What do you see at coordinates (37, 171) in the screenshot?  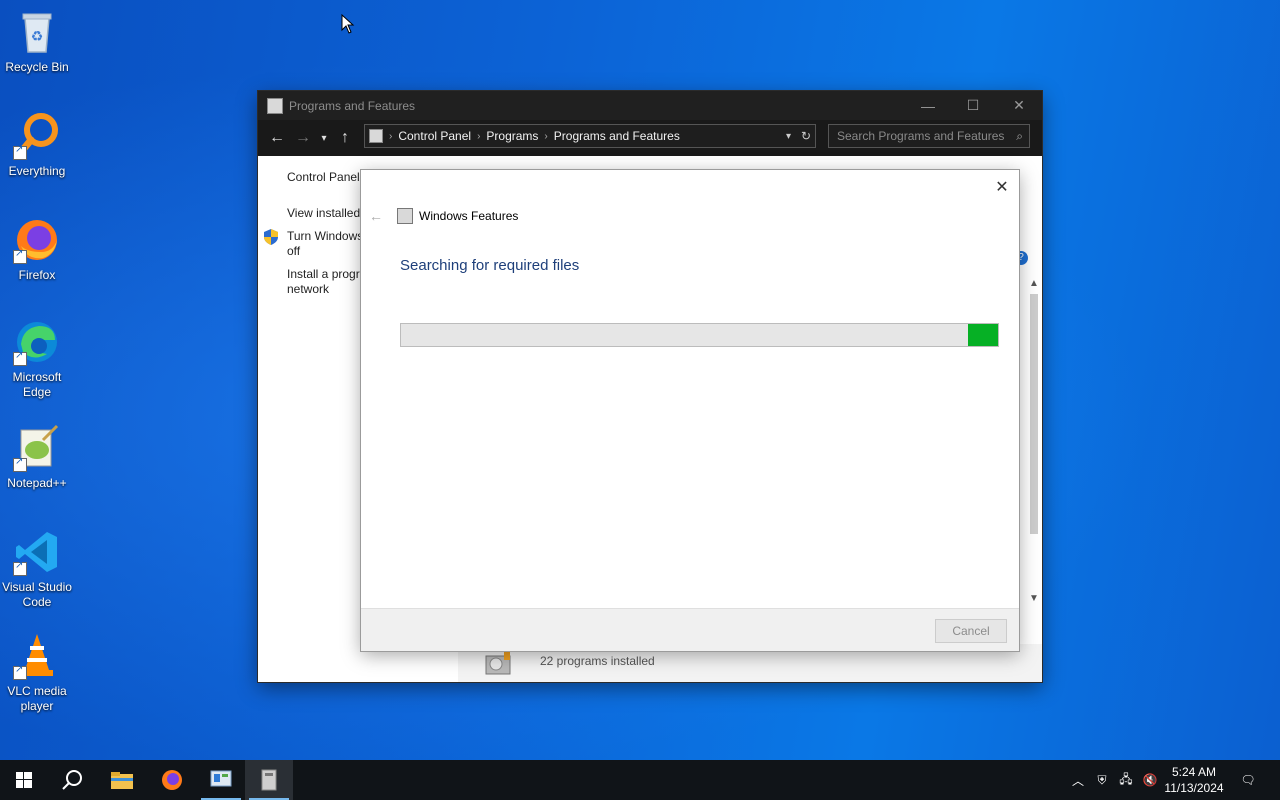 I see `desktop-icon-label: Everything` at bounding box center [37, 171].